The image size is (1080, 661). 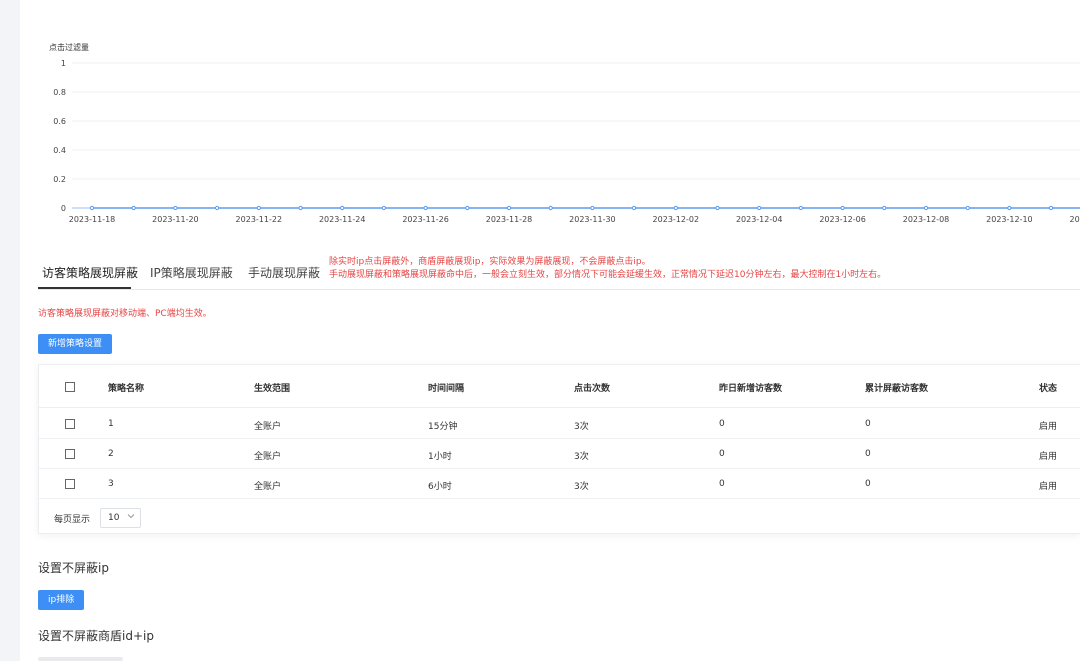 I want to click on chevron-down-icon, so click(x=131, y=516).